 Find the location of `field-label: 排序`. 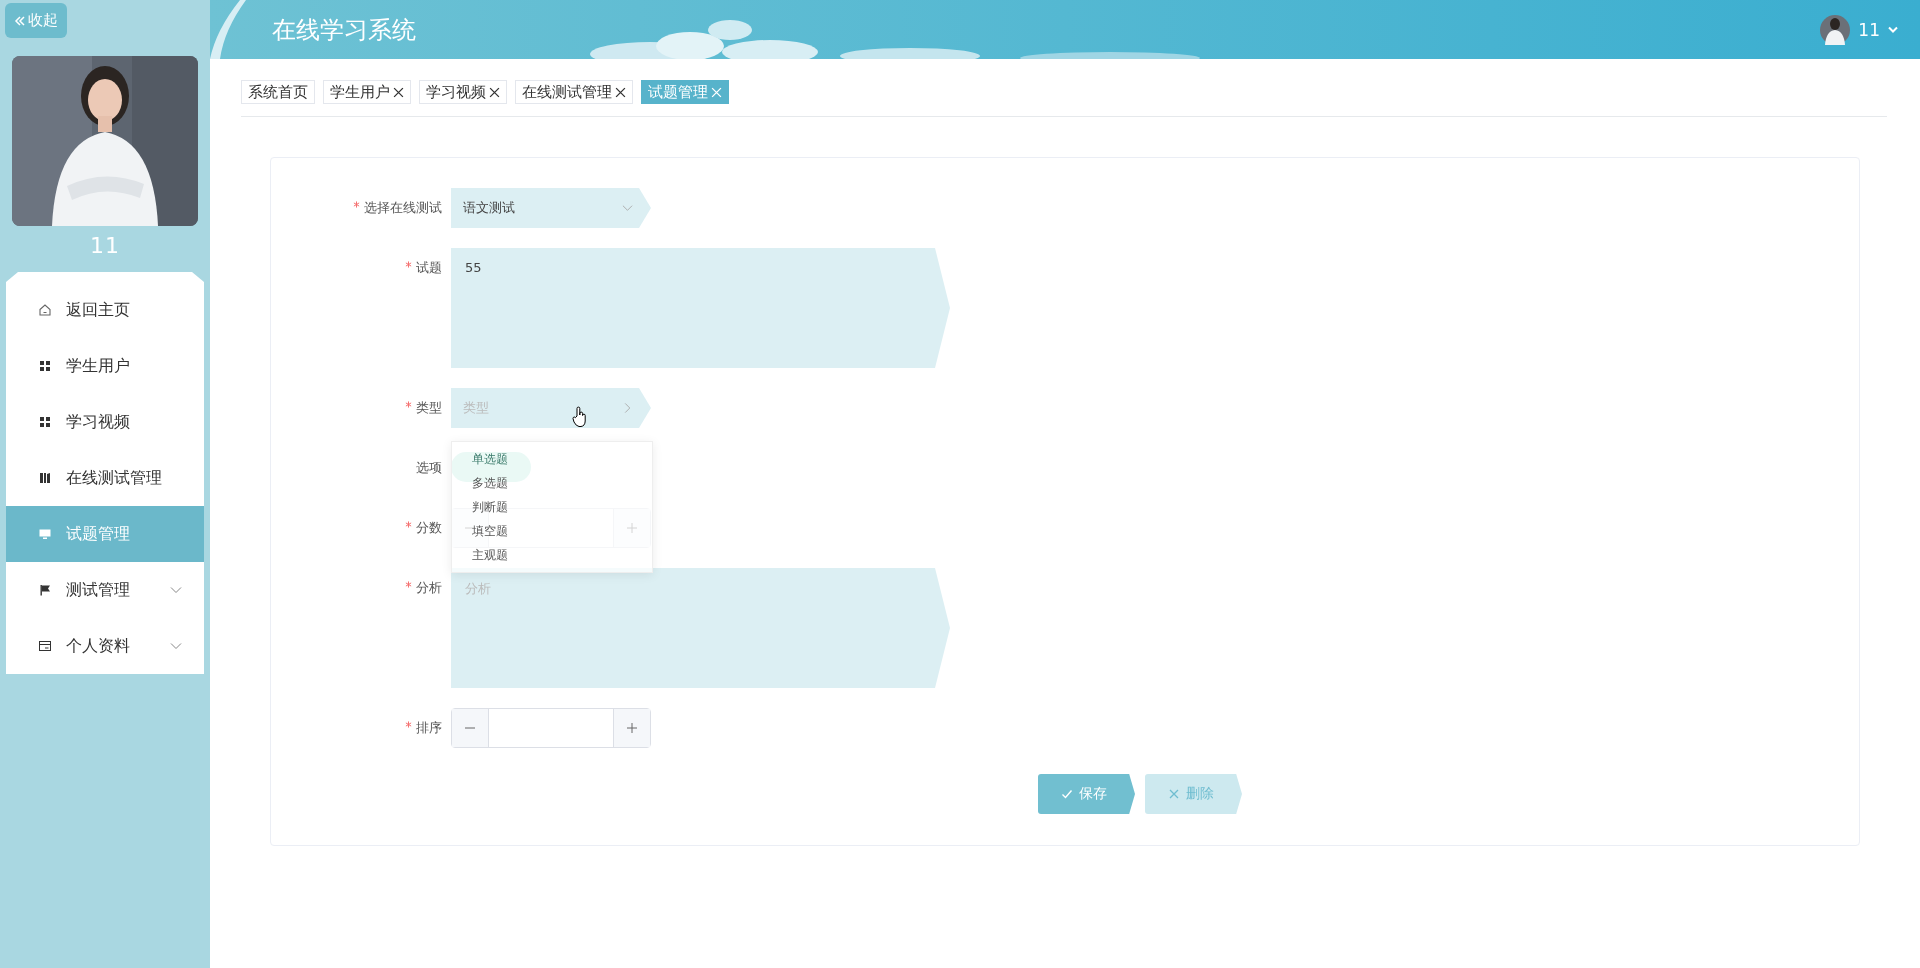

field-label: 排序 is located at coordinates (429, 728).